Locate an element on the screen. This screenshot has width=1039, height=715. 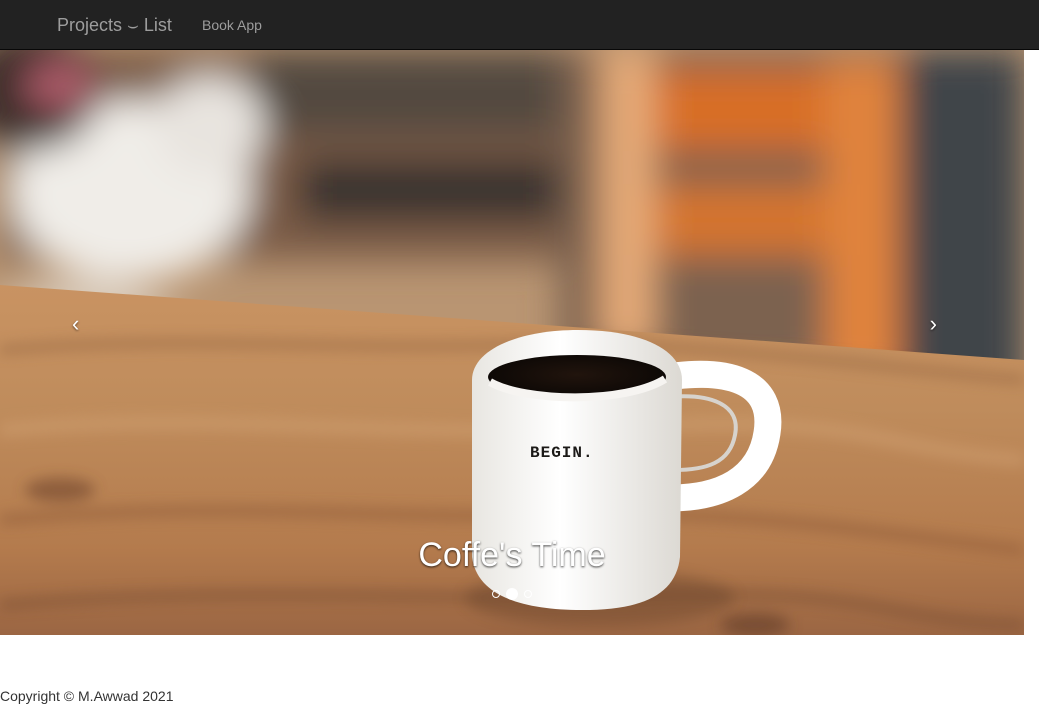
brand-link: Projects ⌣ List is located at coordinates (114, 25).